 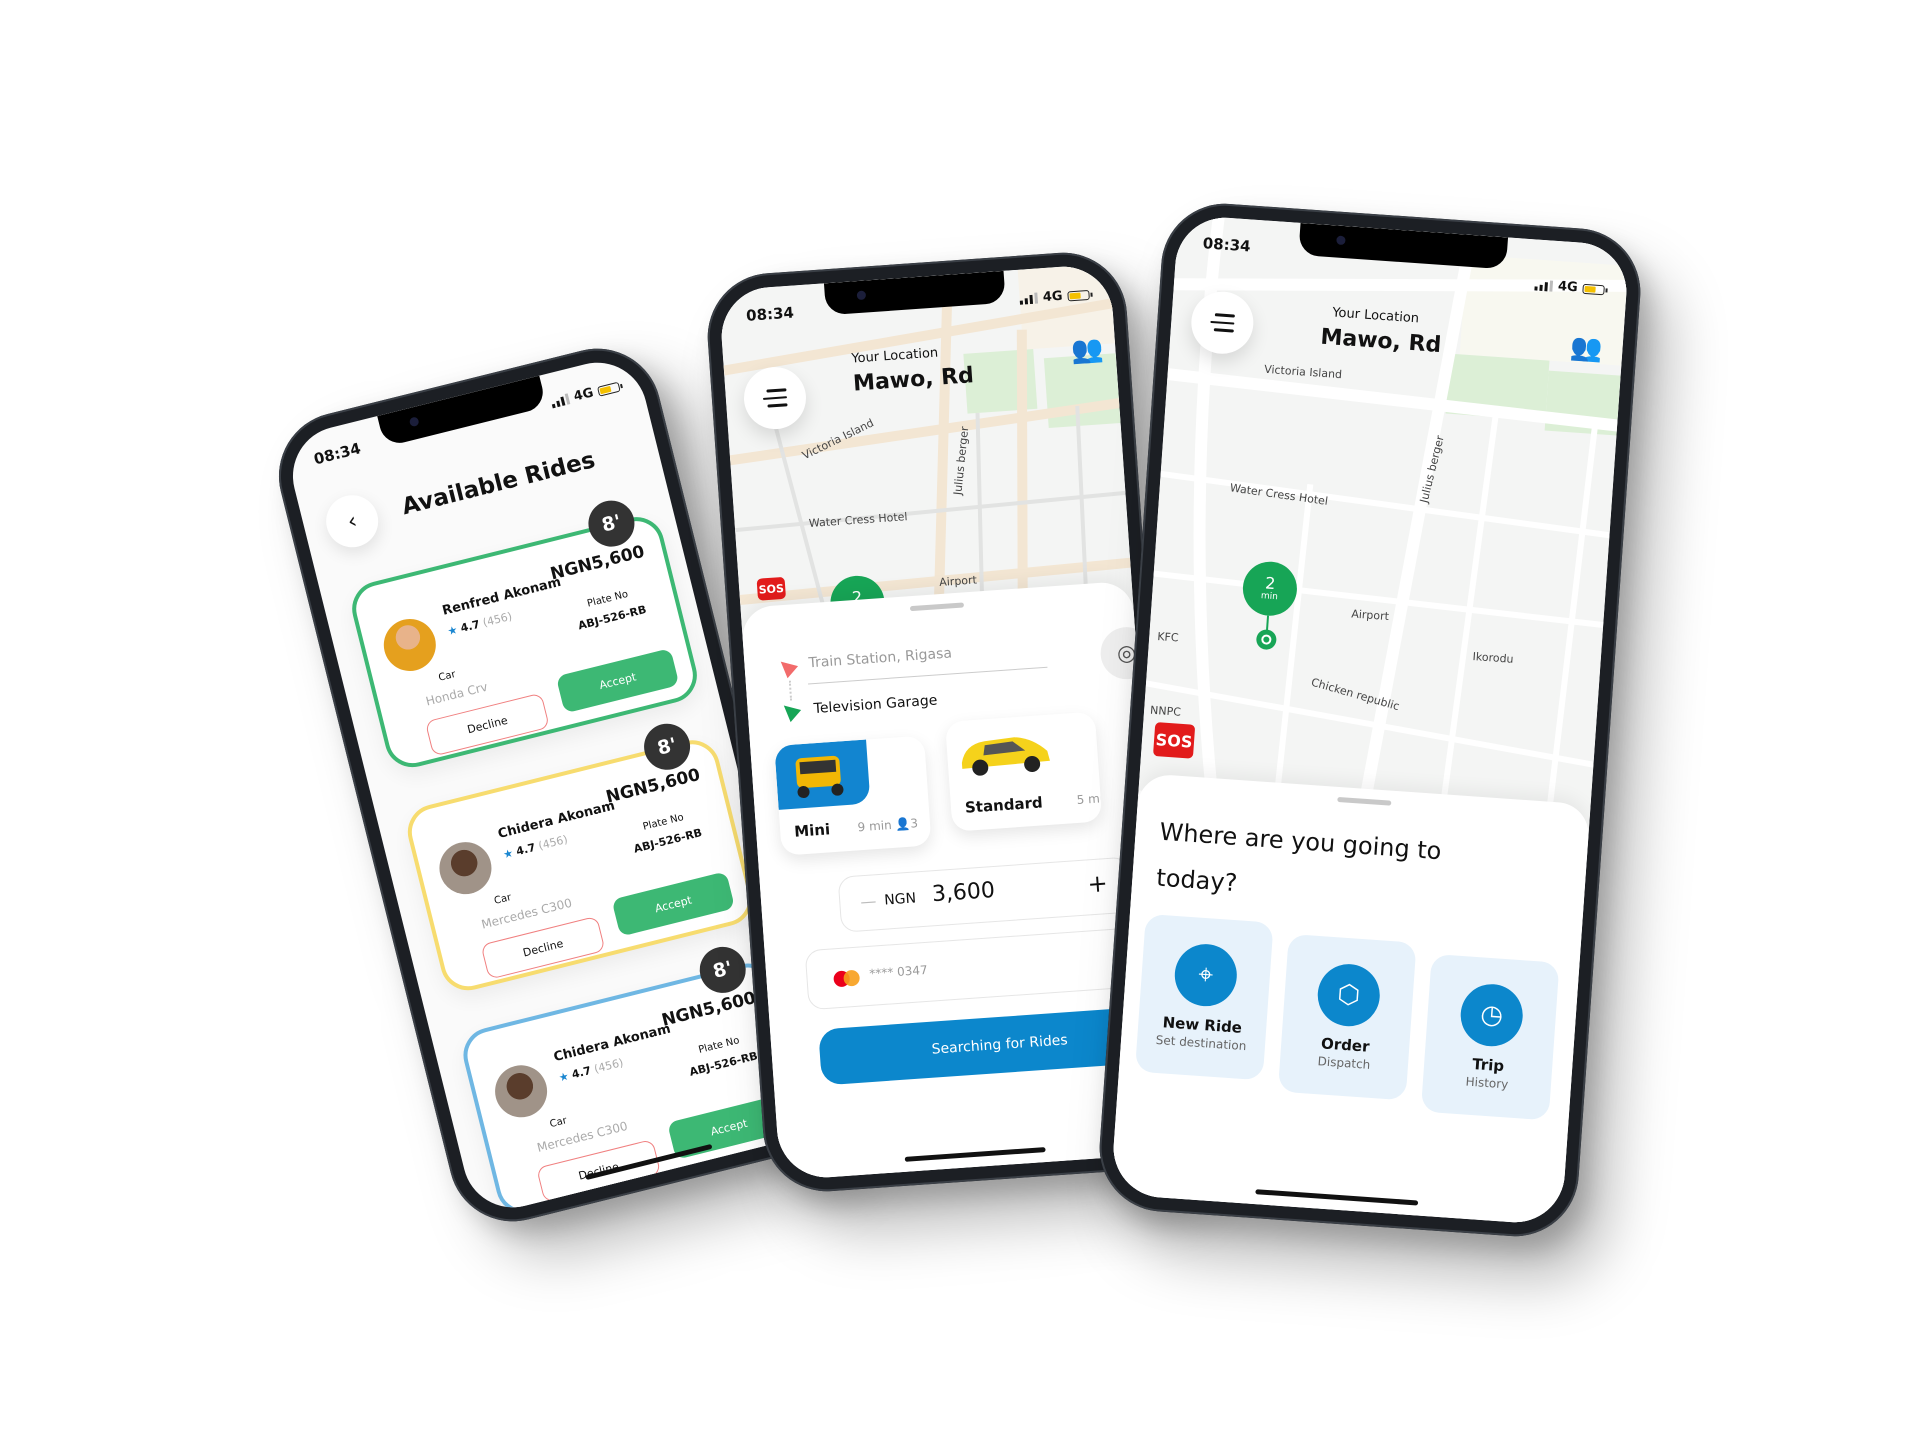 What do you see at coordinates (1005, 756) in the screenshot?
I see `car-icon` at bounding box center [1005, 756].